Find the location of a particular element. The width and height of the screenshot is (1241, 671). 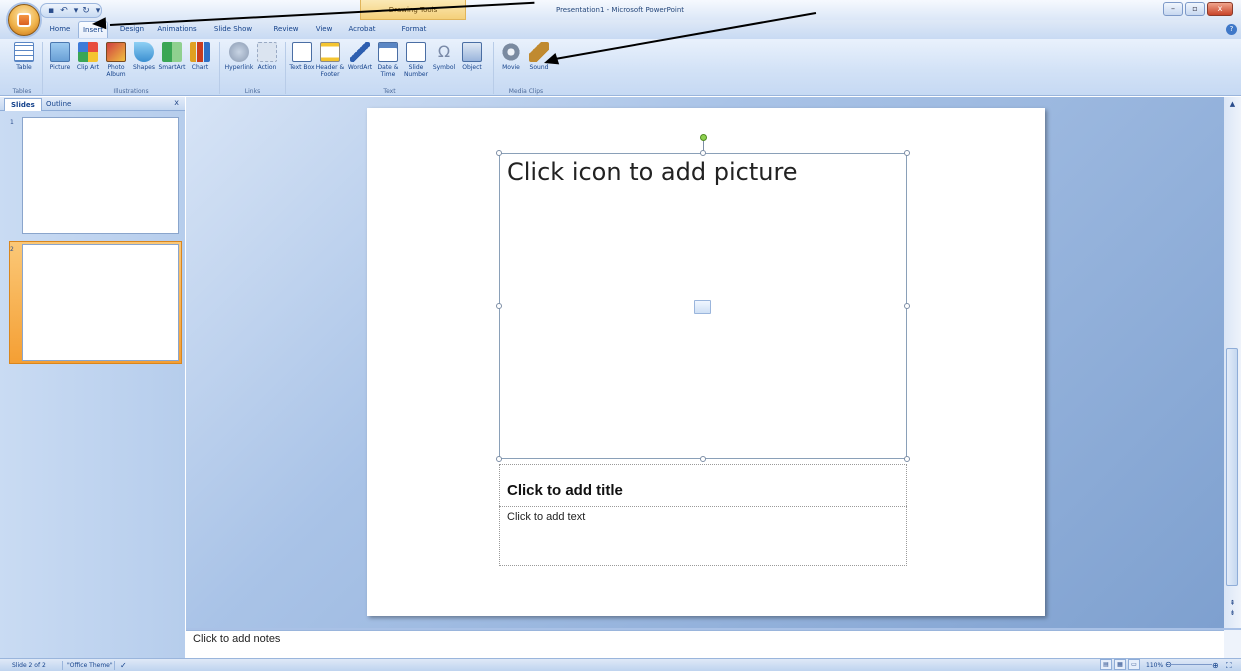

picture-button: Picture is located at coordinates (60, 65).